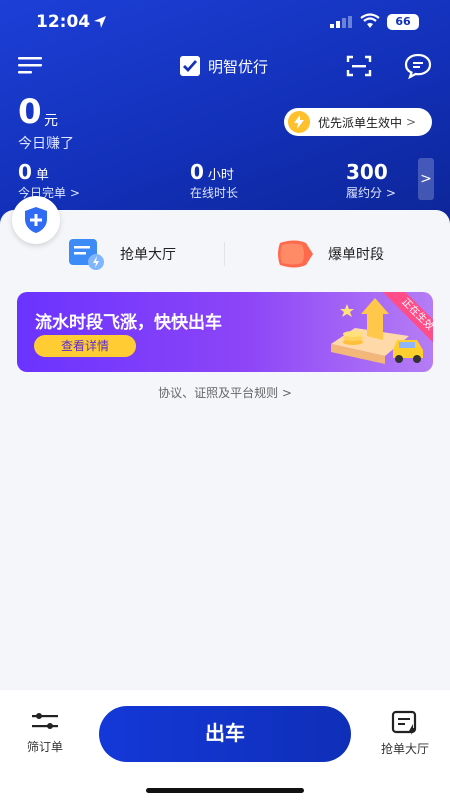  I want to click on completed-orders-unit: 单, so click(42, 175).